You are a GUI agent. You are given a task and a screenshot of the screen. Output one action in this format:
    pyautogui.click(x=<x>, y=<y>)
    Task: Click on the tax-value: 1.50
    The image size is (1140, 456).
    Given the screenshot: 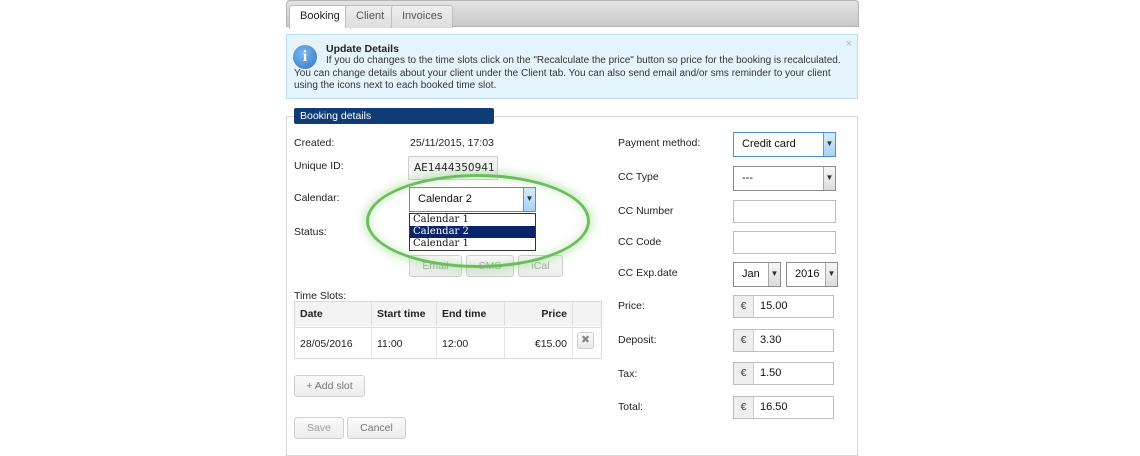 What is the action you would take?
    pyautogui.click(x=771, y=373)
    